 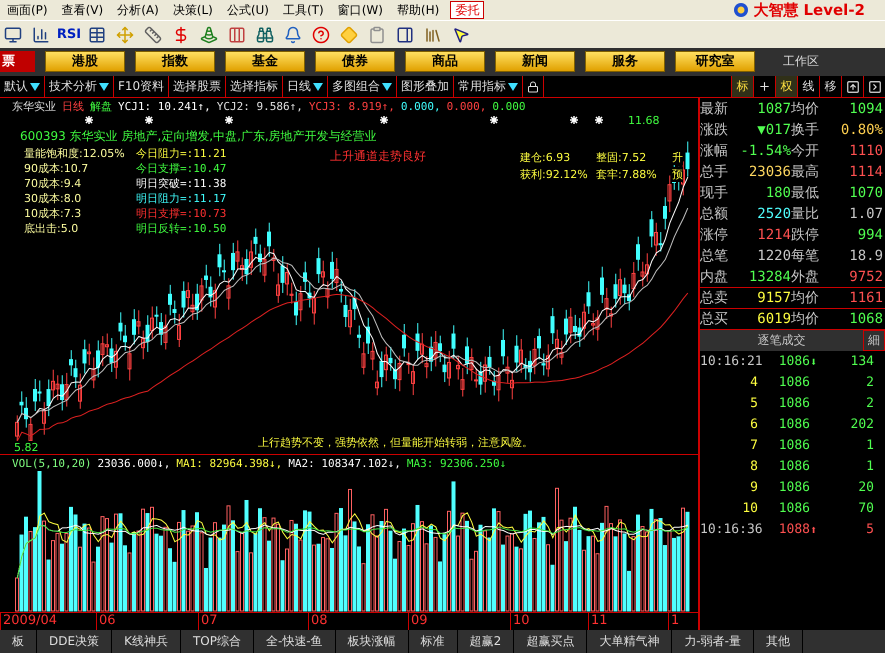 I want to click on quote-label: 总卖, so click(x=714, y=298).